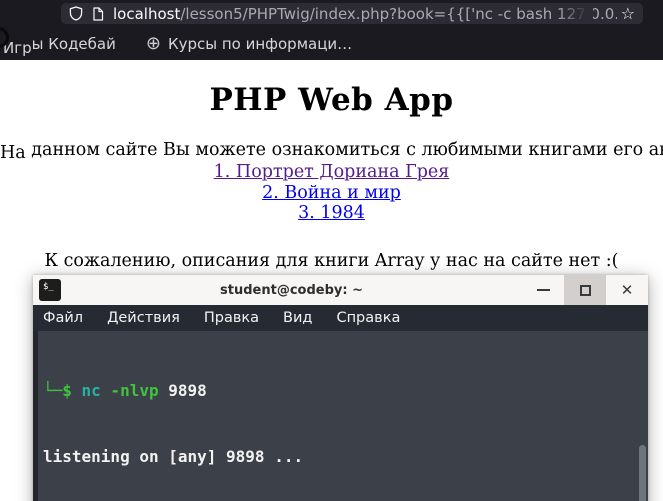 Image resolution: width=663 pixels, height=501 pixels. What do you see at coordinates (63, 318) in the screenshot?
I see `menu-file: Файл` at bounding box center [63, 318].